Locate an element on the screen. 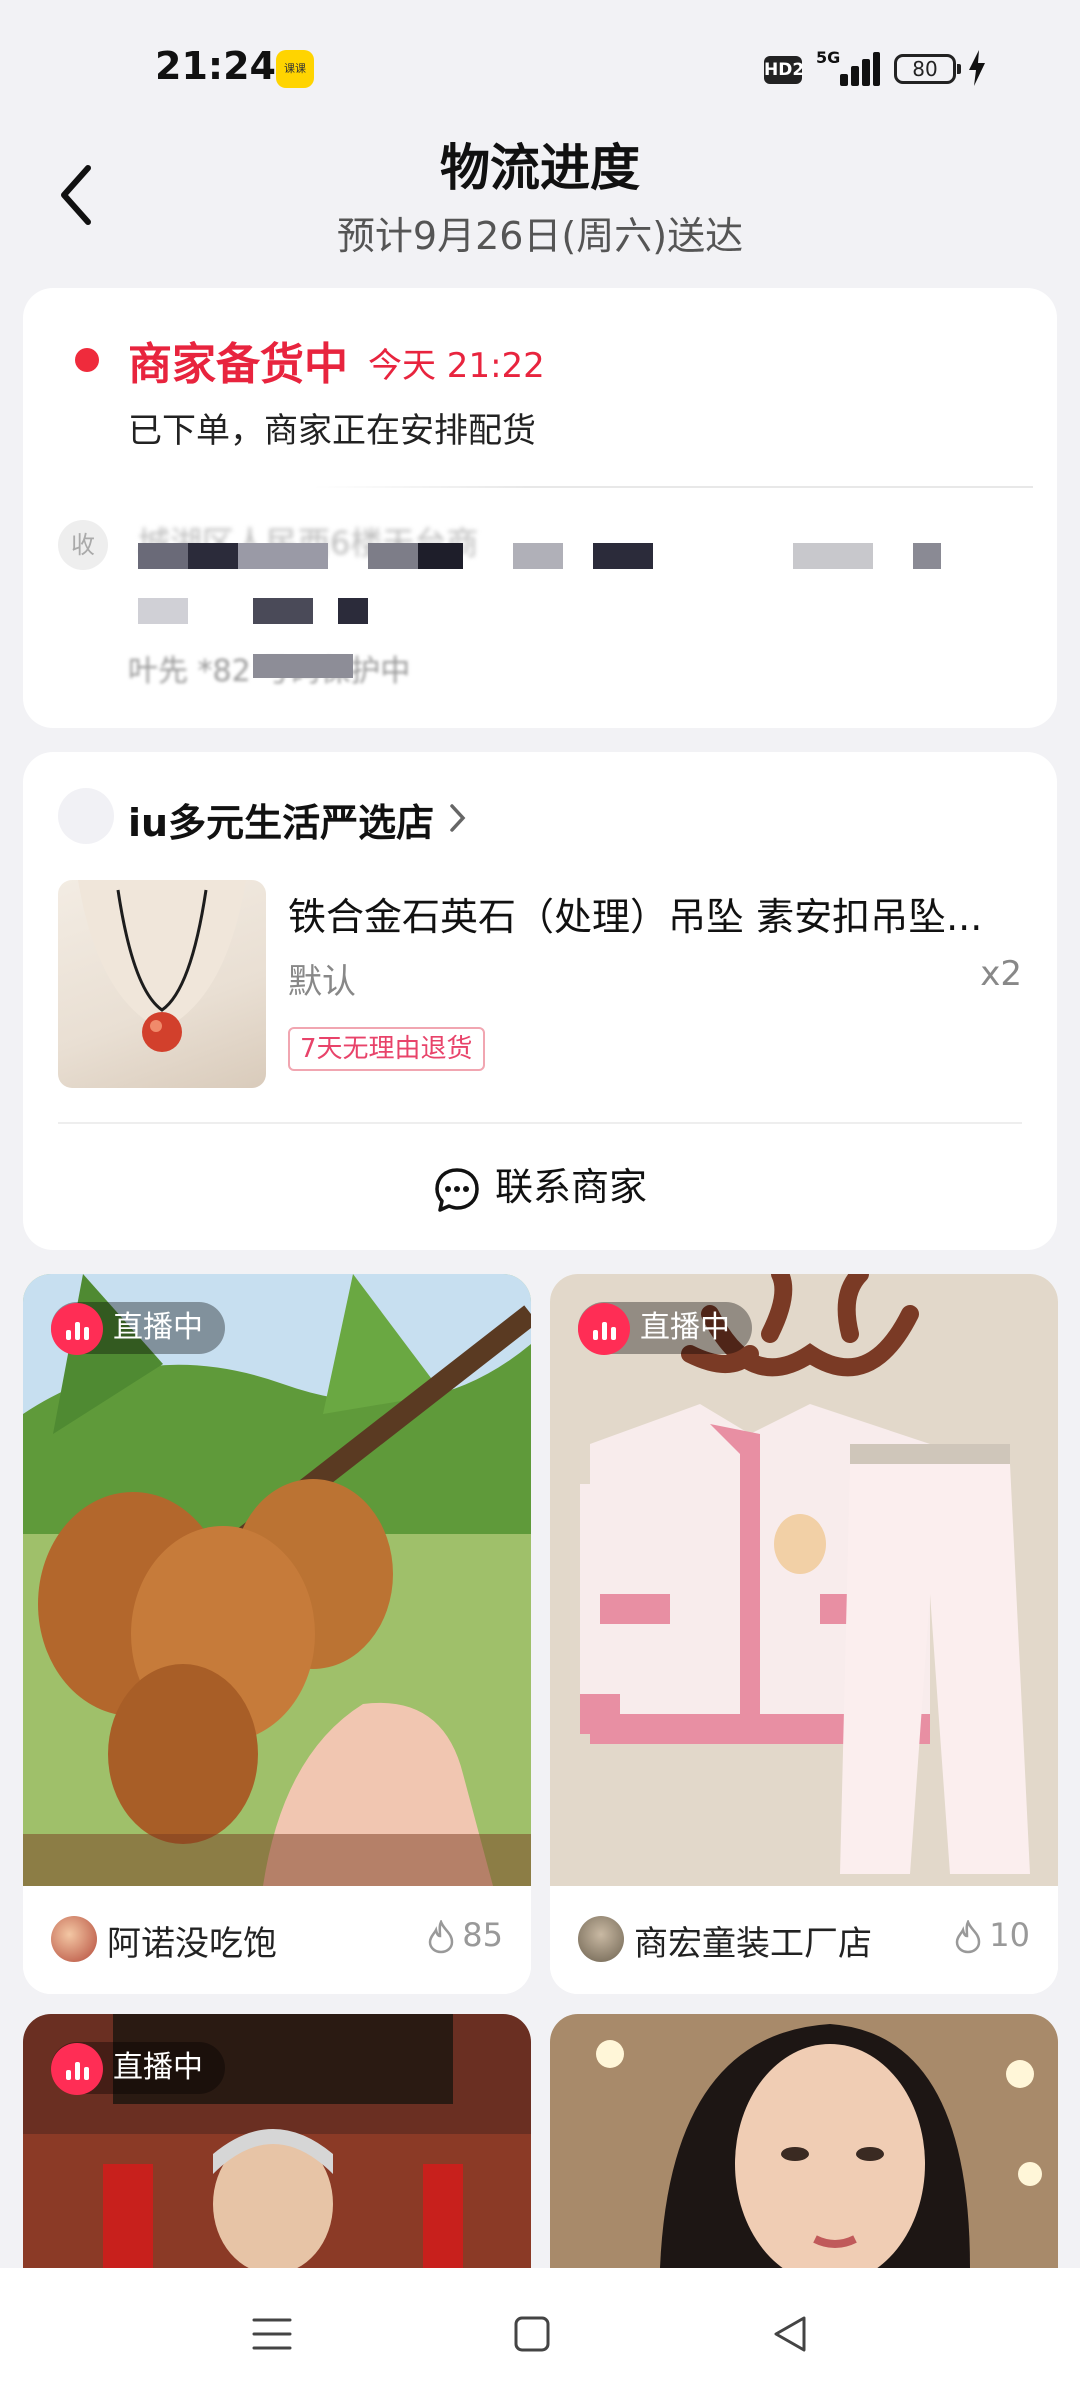  feed-card-footer: 阿诺没吃饱 85 is located at coordinates (277, 1940).